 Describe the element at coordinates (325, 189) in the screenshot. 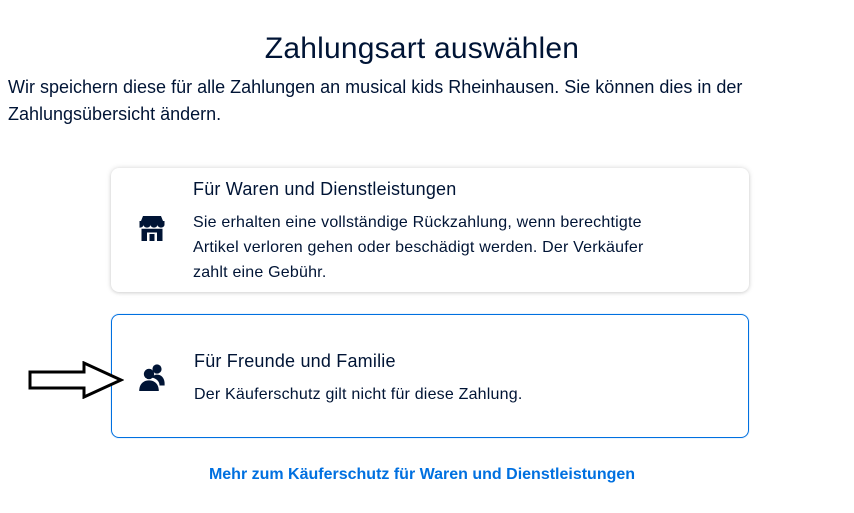

I see `option-title: Für Waren und Dienstleistungen` at that location.